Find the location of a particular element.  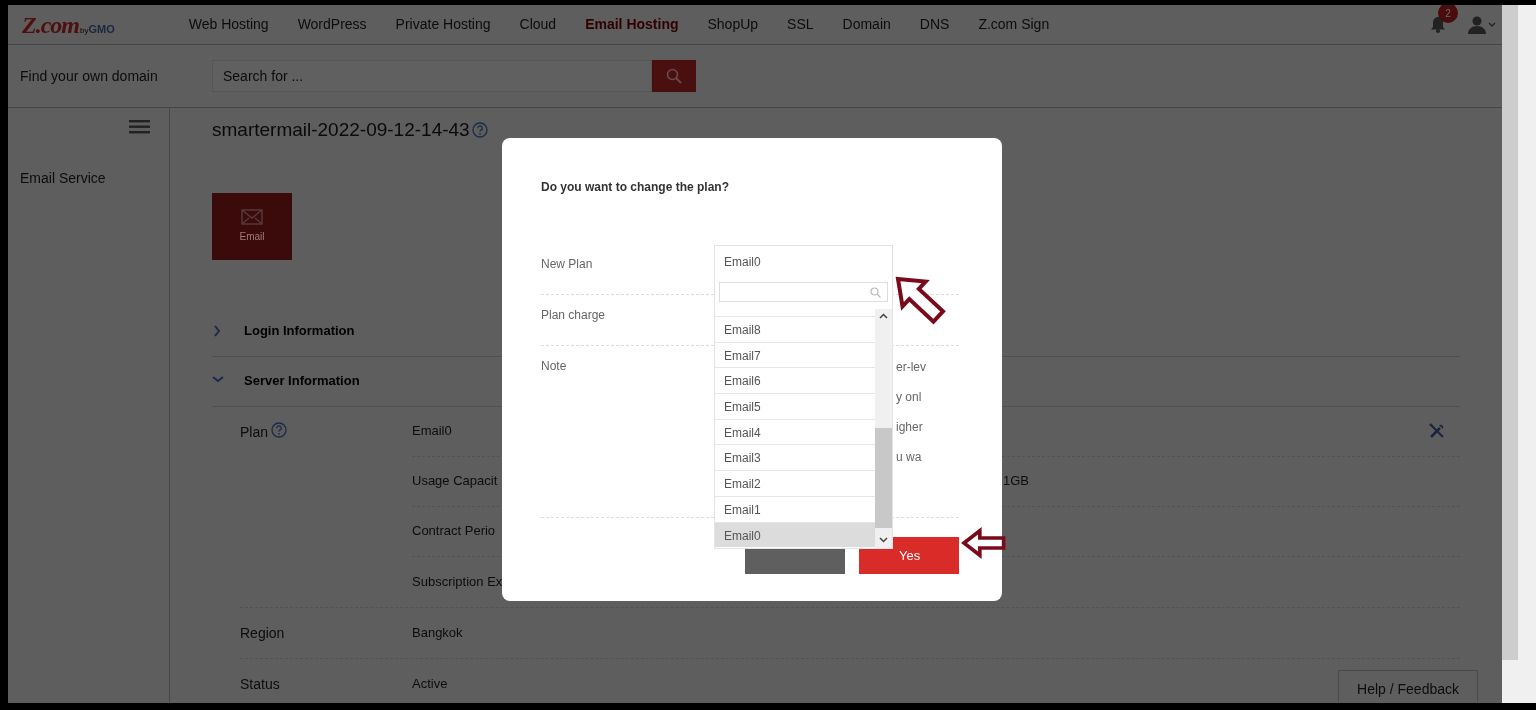

field-value: Bangkok is located at coordinates (438, 632).